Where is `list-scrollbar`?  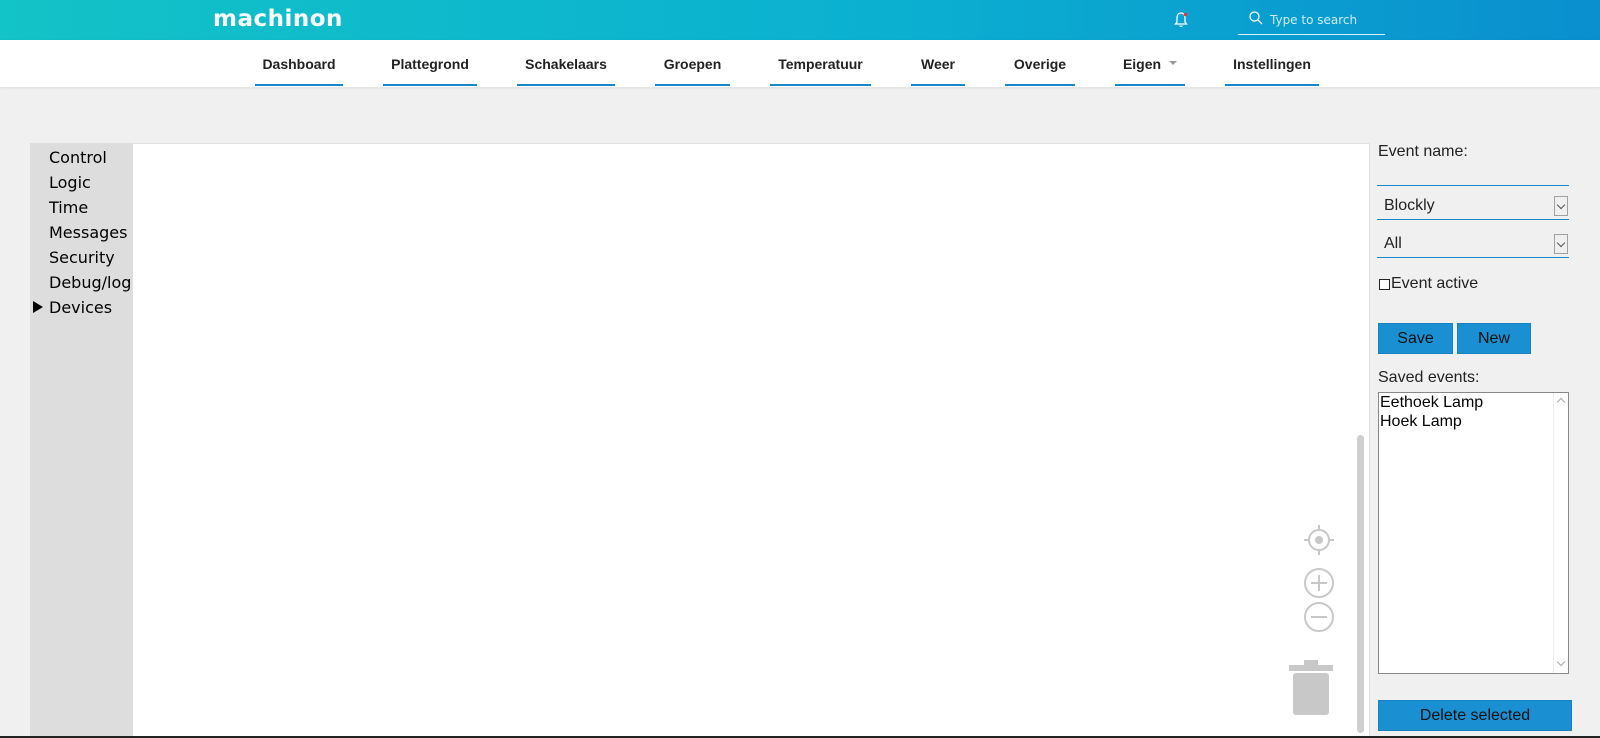
list-scrollbar is located at coordinates (1560, 533).